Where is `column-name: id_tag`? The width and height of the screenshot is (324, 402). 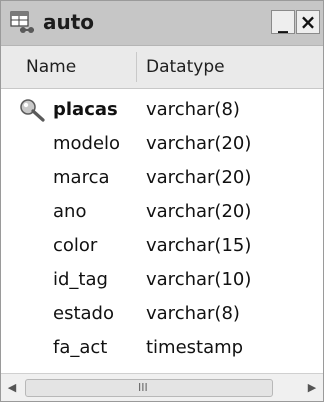
column-name: id_tag is located at coordinates (80, 279).